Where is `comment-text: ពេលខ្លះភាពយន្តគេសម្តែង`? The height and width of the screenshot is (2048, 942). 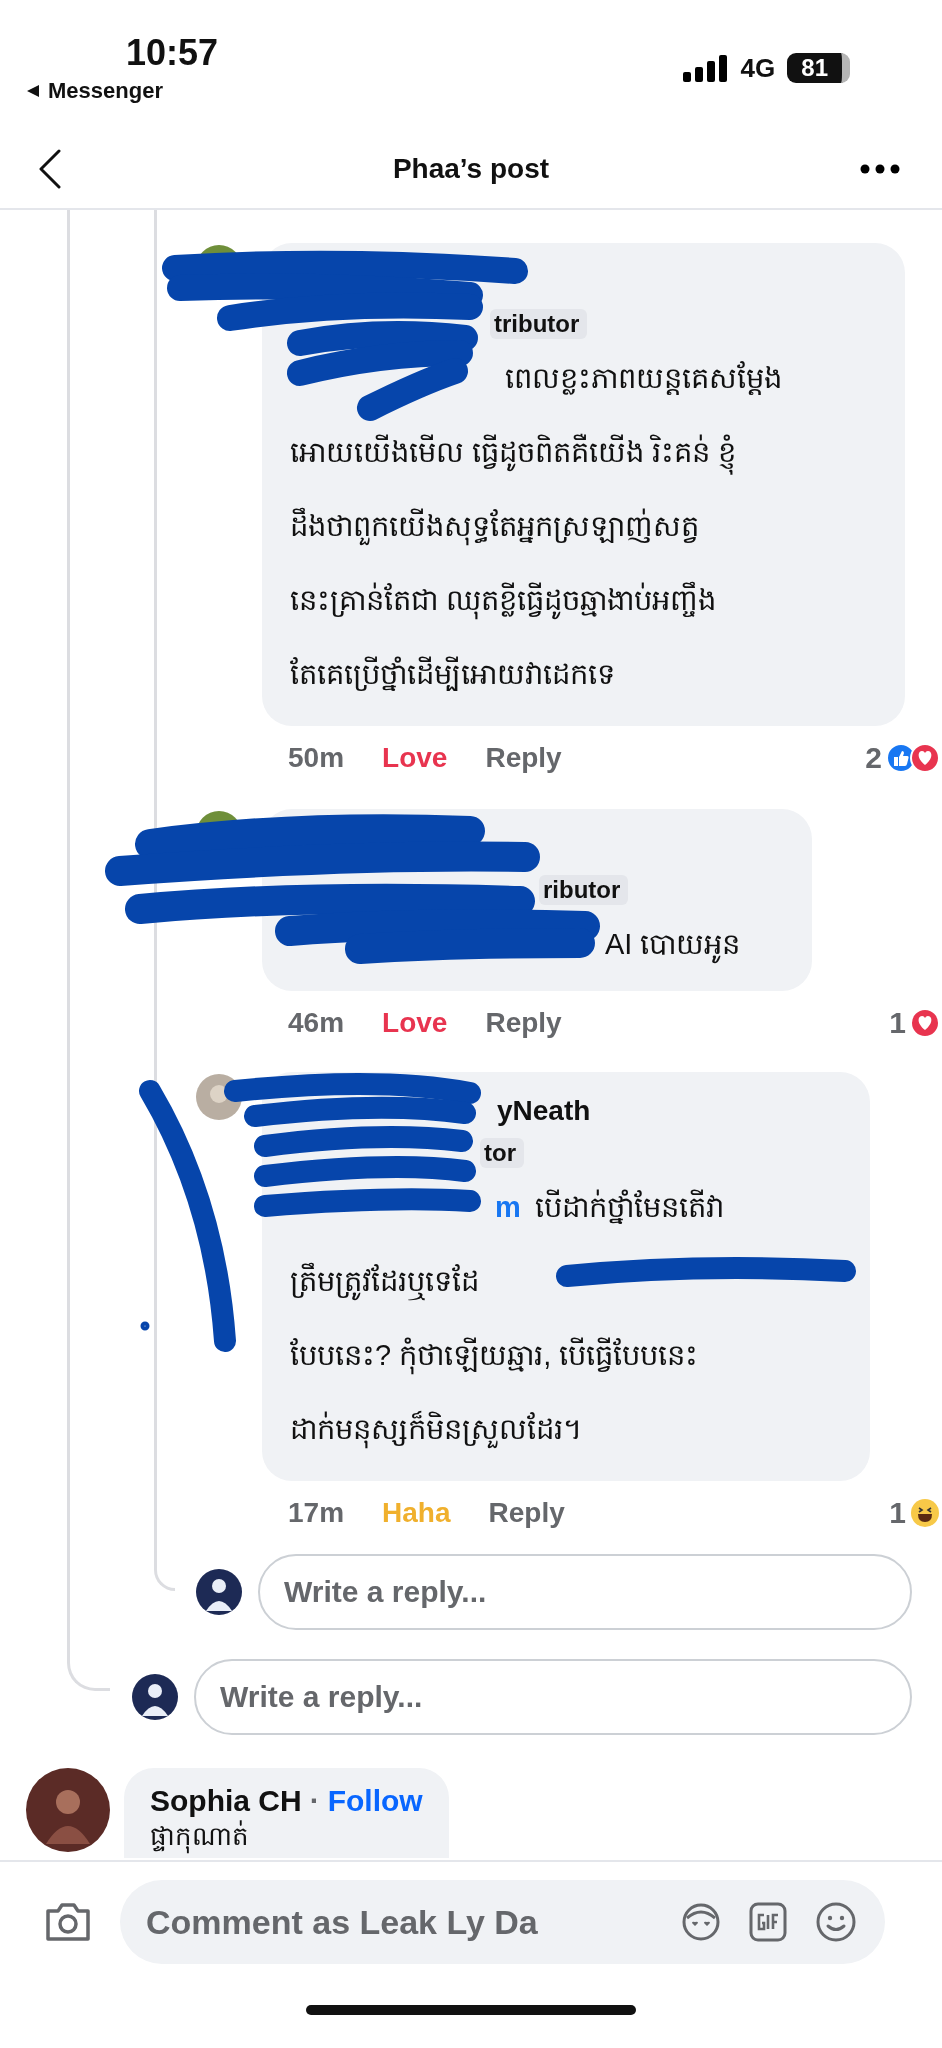 comment-text: ពេលខ្លះភាពយន្តគេសម្តែង is located at coordinates (643, 378).